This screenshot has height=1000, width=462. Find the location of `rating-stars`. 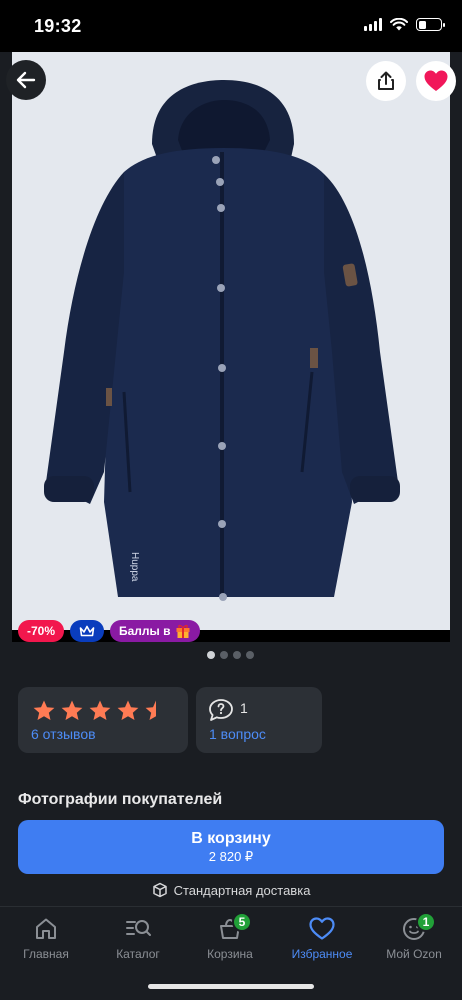

rating-stars is located at coordinates (100, 711).